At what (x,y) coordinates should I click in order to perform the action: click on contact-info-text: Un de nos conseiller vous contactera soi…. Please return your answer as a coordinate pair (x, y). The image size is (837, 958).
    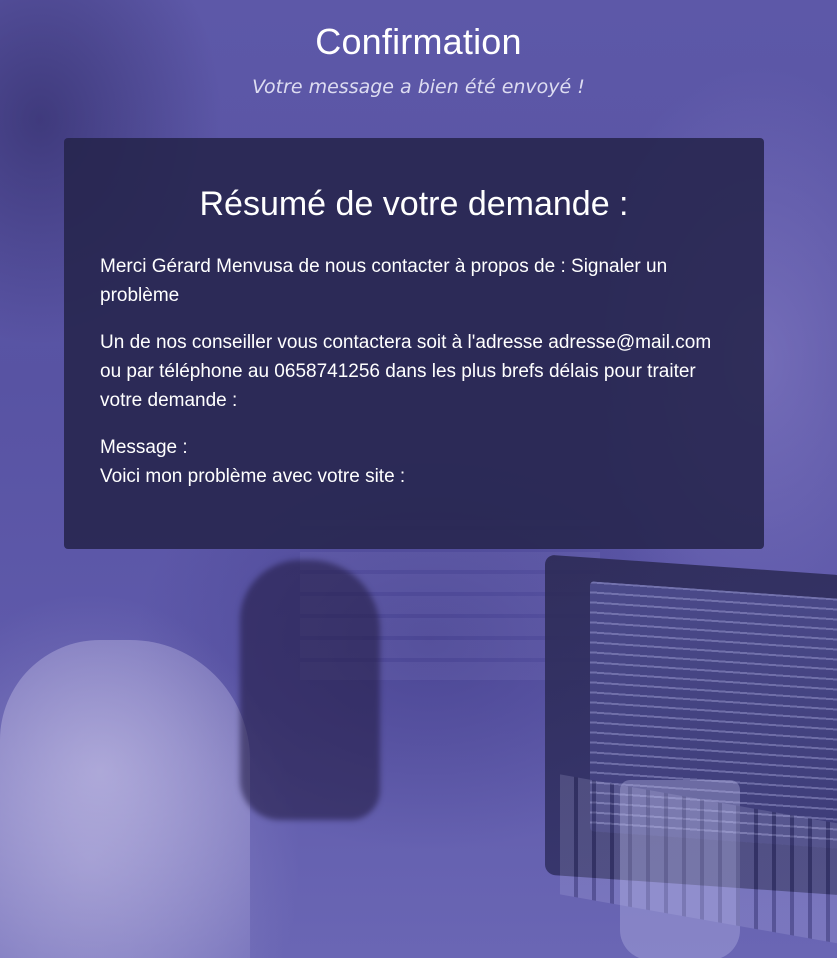
    Looking at the image, I should click on (406, 371).